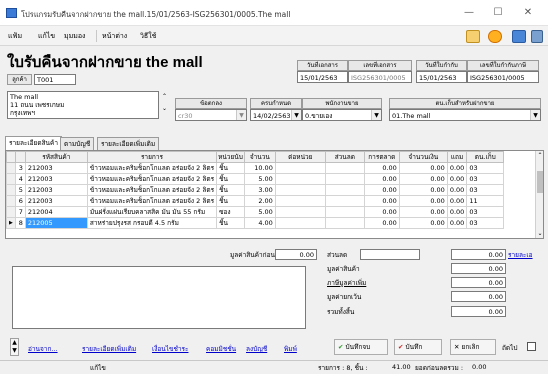 The image size is (548, 374). I want to click on minimize-button: —, so click(469, 13).